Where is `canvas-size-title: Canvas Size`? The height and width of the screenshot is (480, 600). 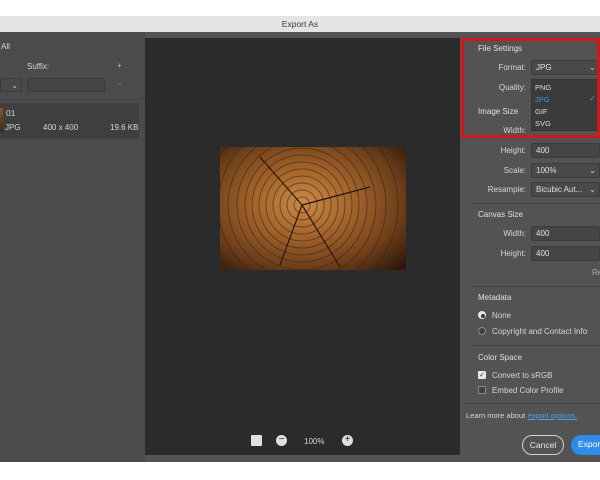
canvas-size-title: Canvas Size is located at coordinates (500, 214).